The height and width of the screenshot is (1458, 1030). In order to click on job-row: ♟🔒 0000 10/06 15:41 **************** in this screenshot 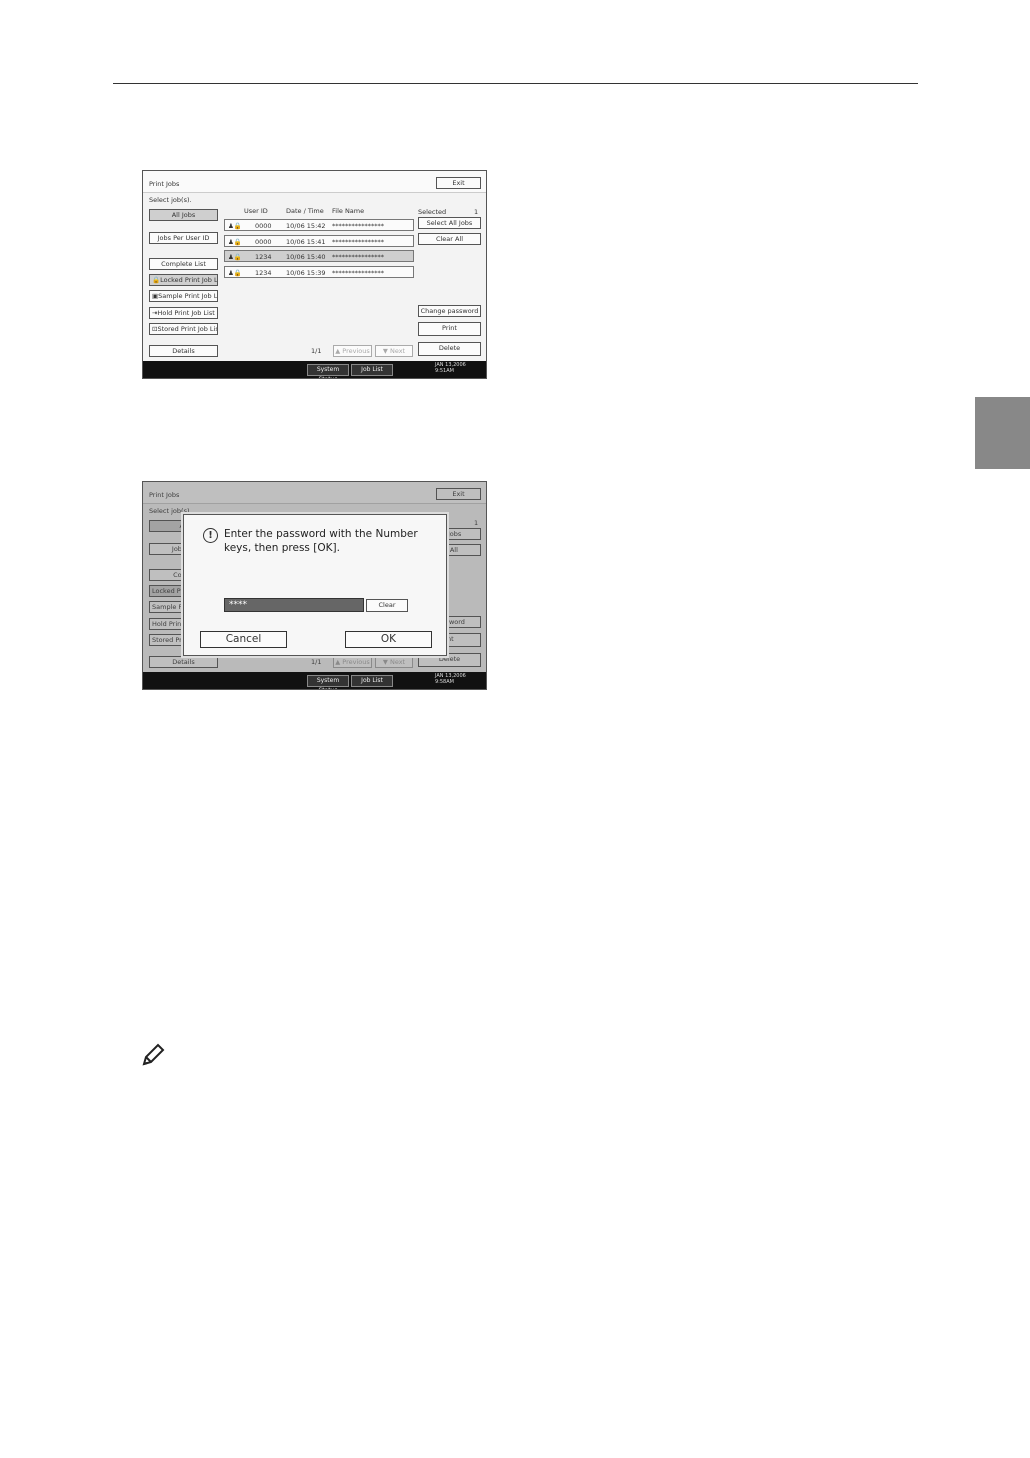, I will do `click(319, 241)`.